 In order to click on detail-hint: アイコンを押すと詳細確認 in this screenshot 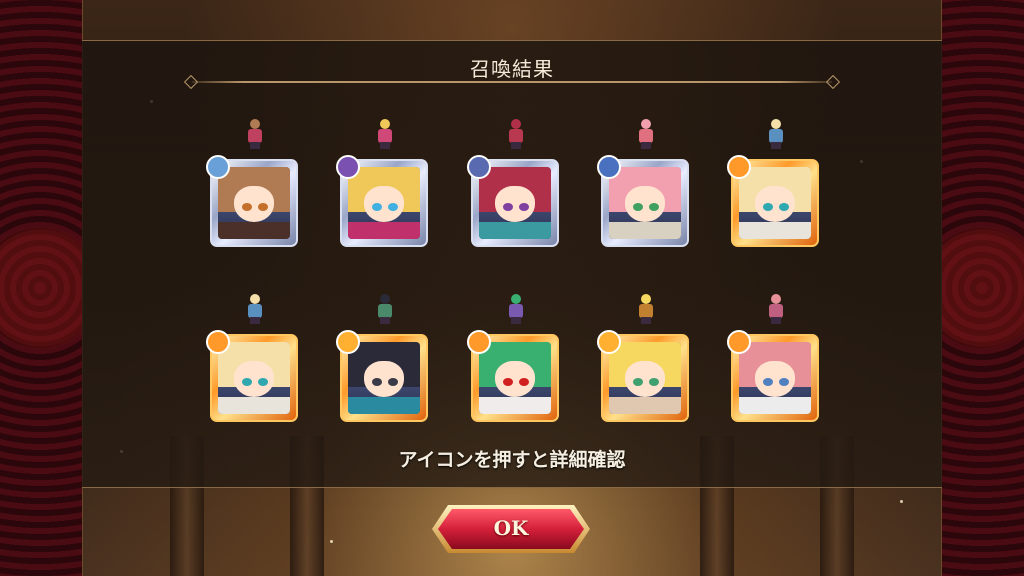, I will do `click(512, 460)`.